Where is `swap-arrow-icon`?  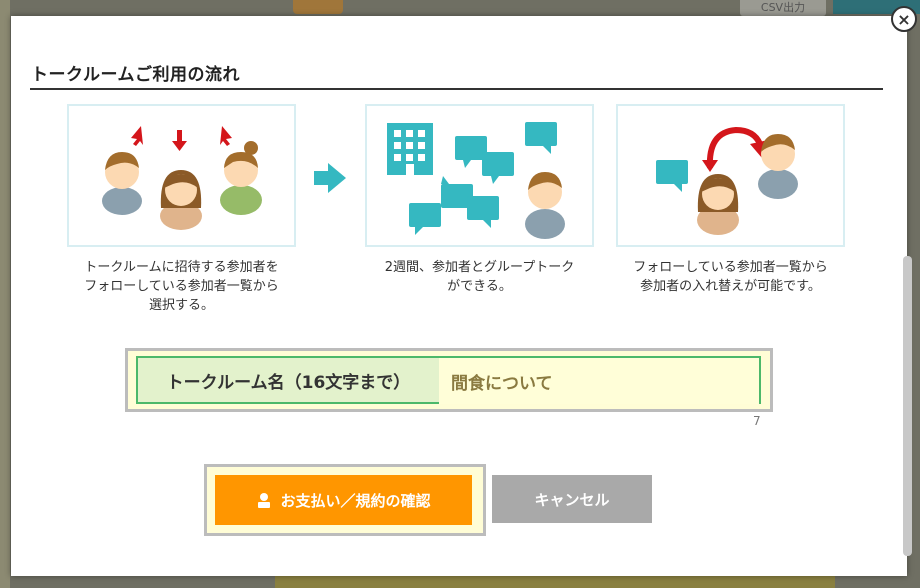
swap-arrow-icon is located at coordinates (735, 149).